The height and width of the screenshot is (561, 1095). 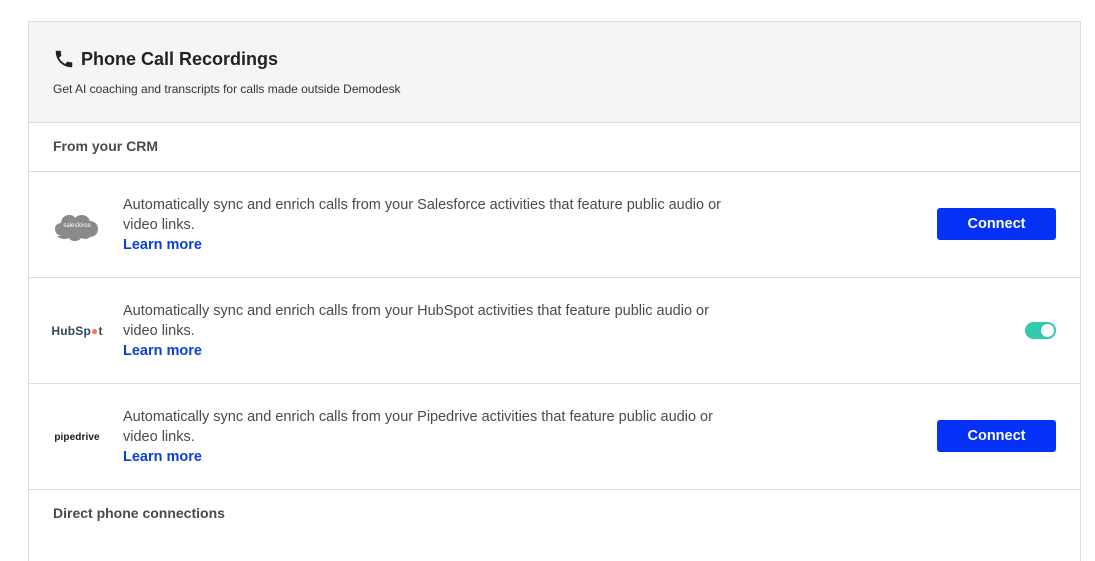 I want to click on pipedrive-logo: pipedrive, so click(x=77, y=437).